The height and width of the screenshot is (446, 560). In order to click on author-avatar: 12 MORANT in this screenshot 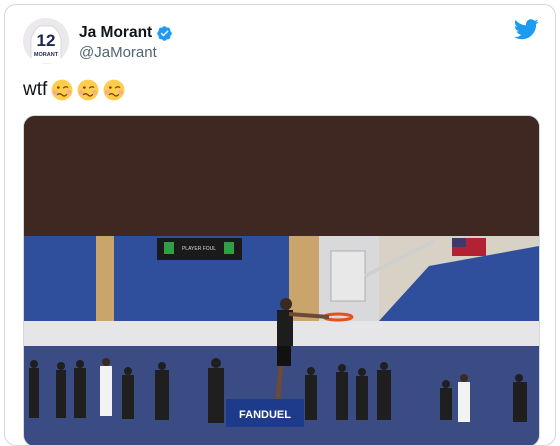, I will do `click(46, 41)`.